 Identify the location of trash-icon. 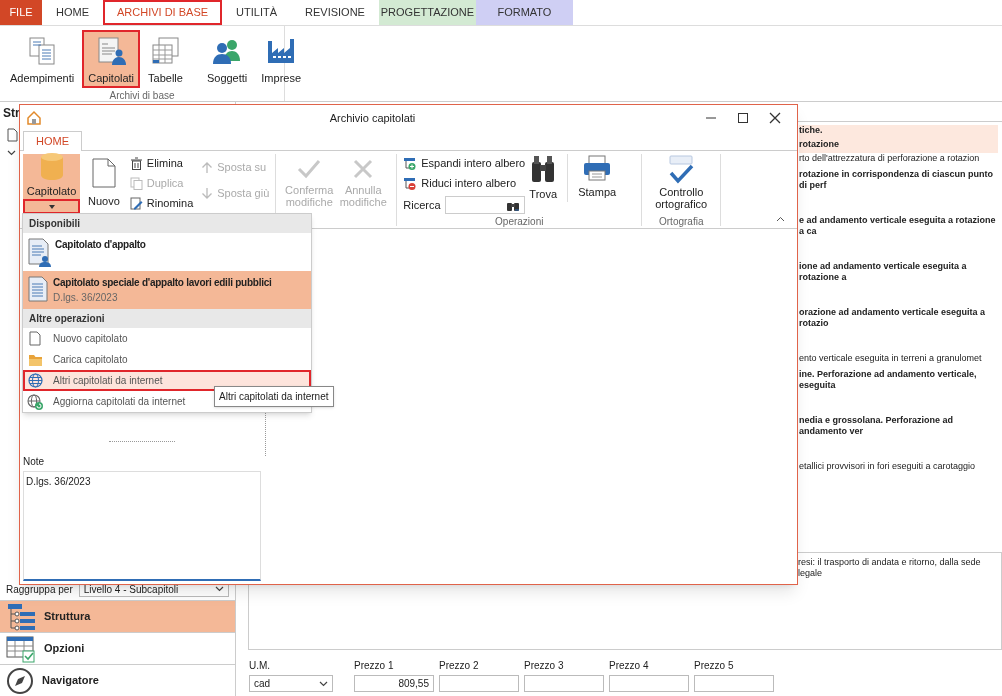
(136, 163).